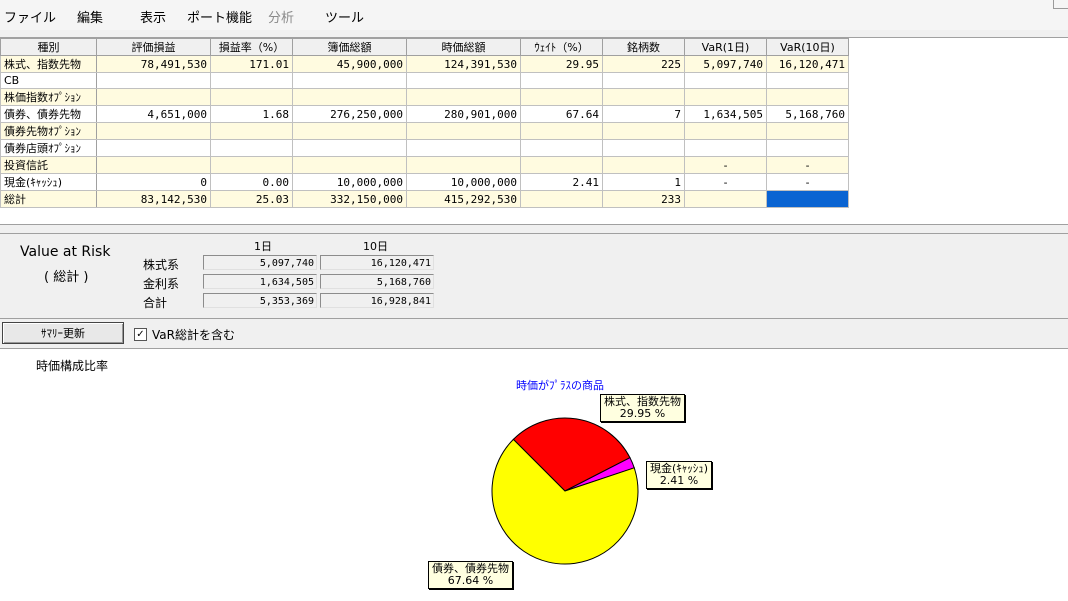 Image resolution: width=1068 pixels, height=601 pixels. I want to click on row-category: 債券先物ｵﾌﾟｼｮﾝ, so click(48, 131).